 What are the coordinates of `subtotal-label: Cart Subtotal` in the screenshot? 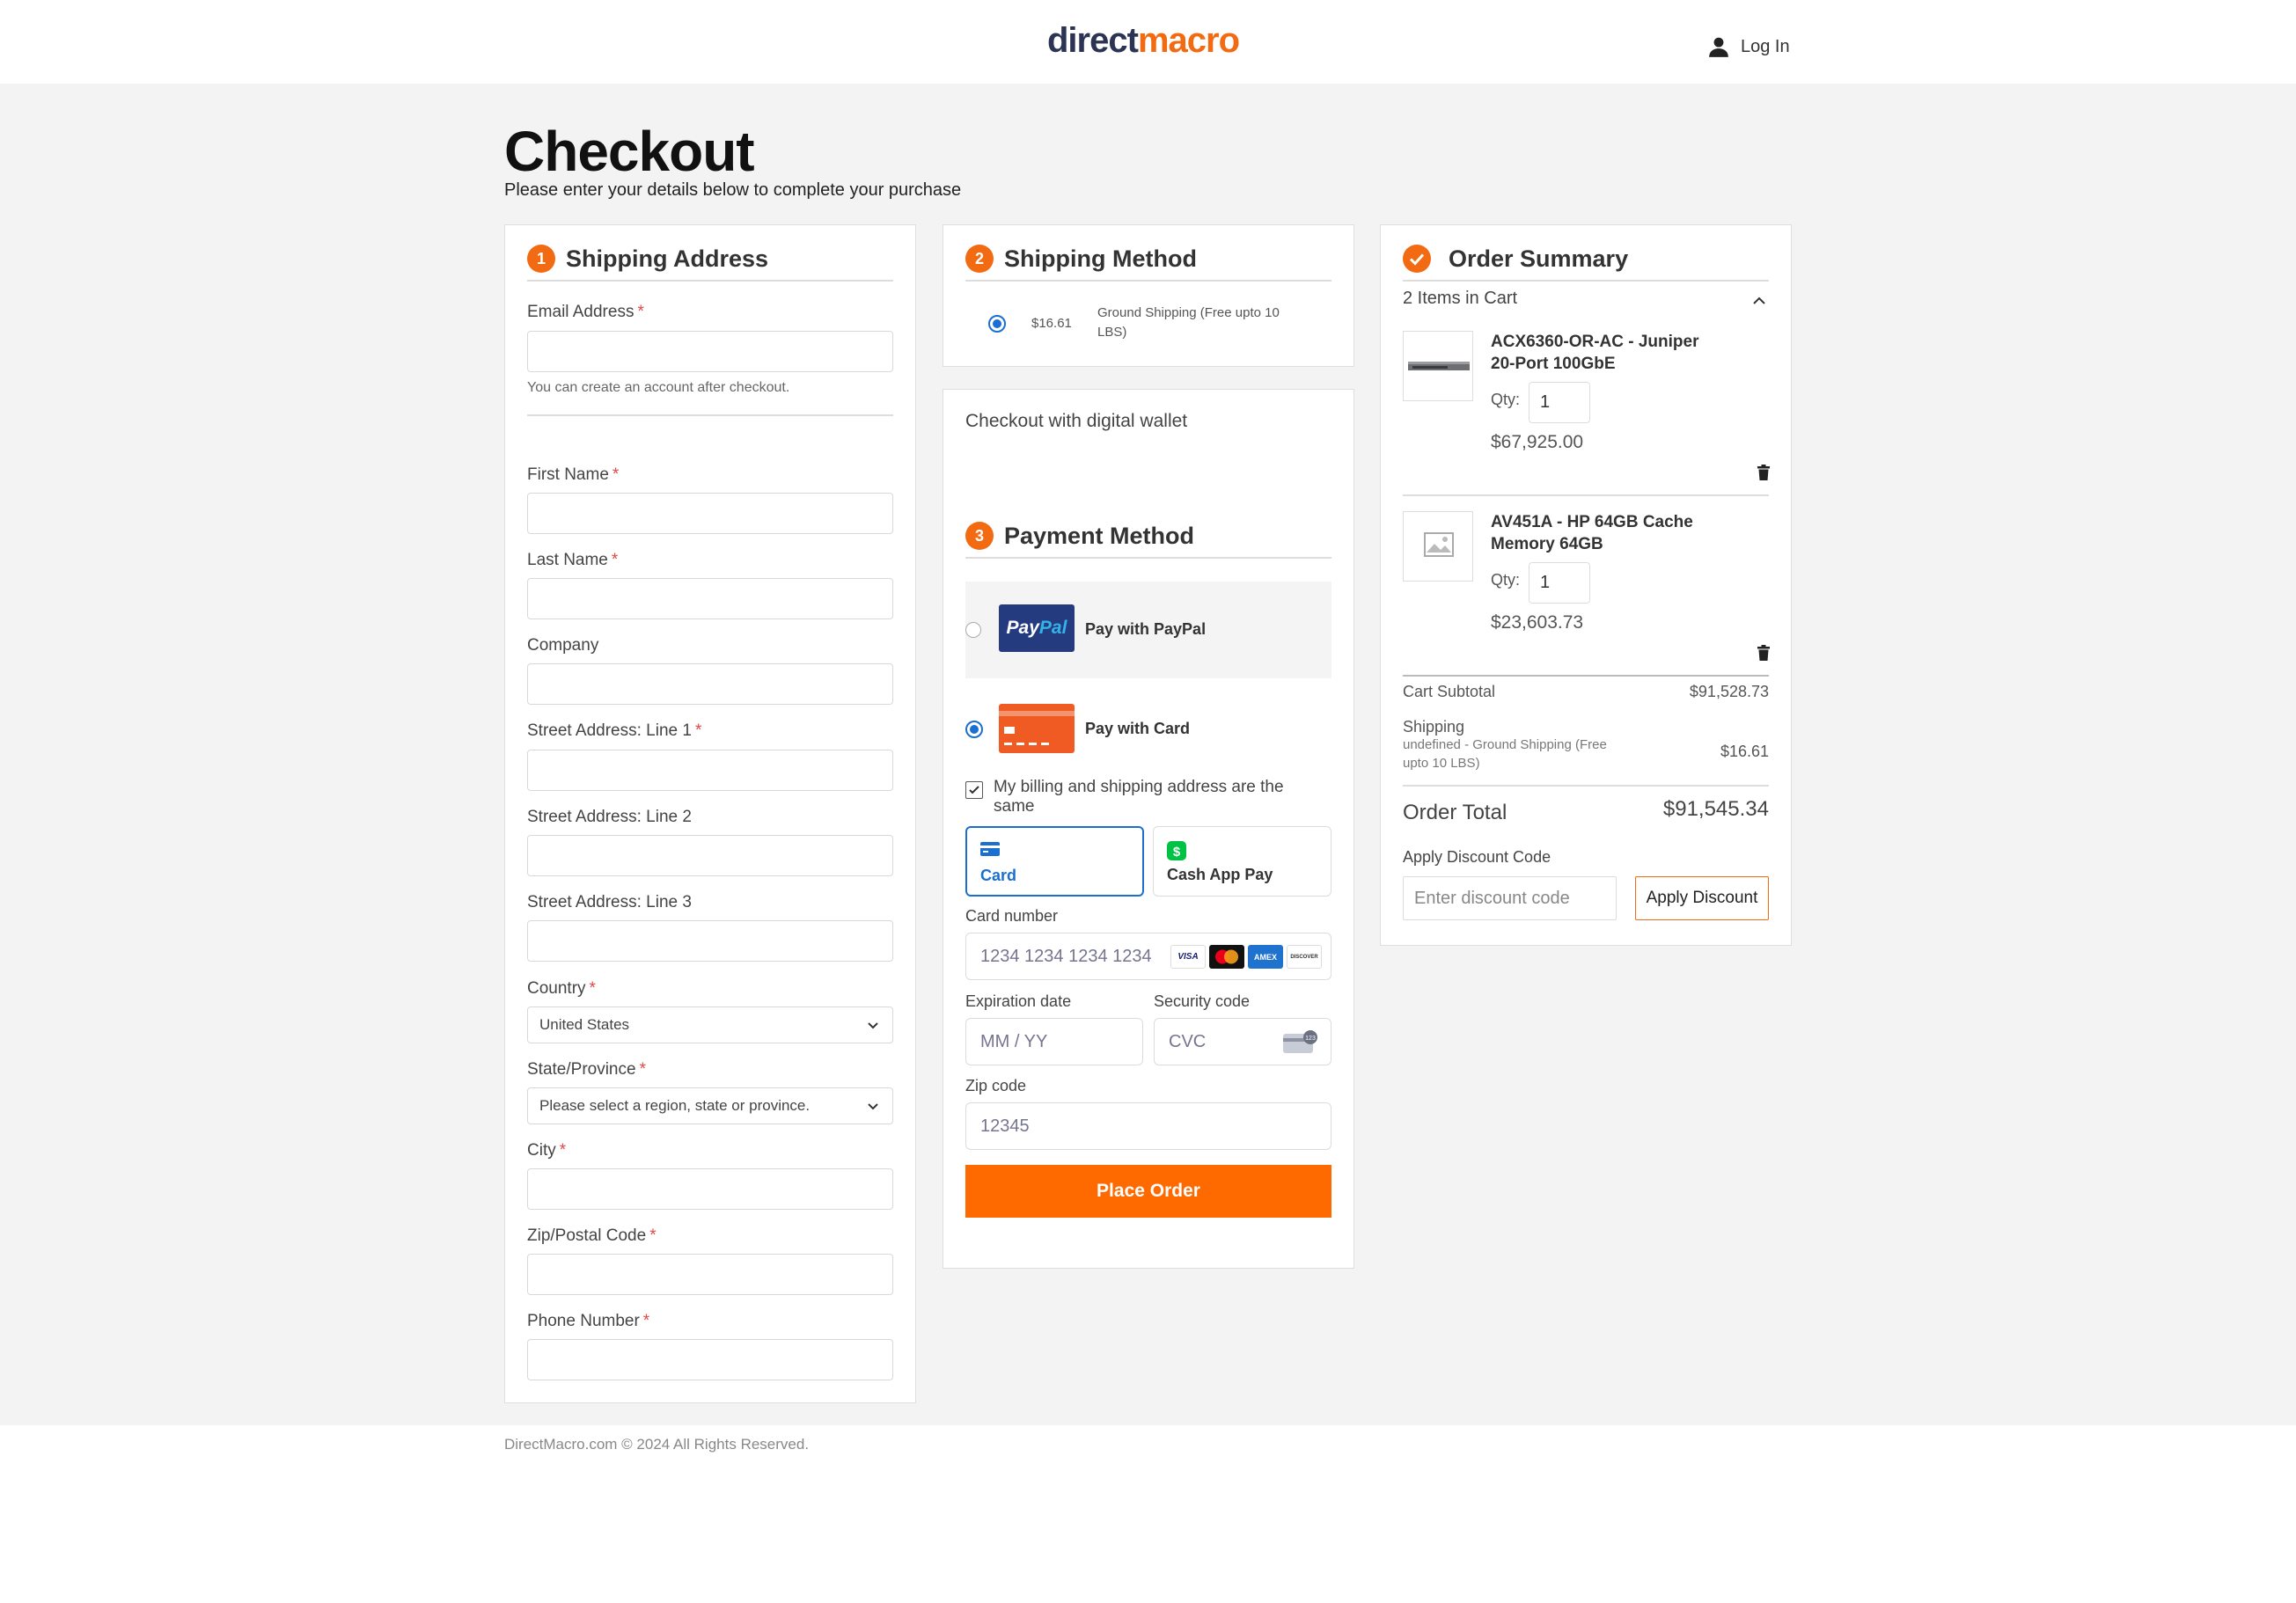 It's located at (1449, 691).